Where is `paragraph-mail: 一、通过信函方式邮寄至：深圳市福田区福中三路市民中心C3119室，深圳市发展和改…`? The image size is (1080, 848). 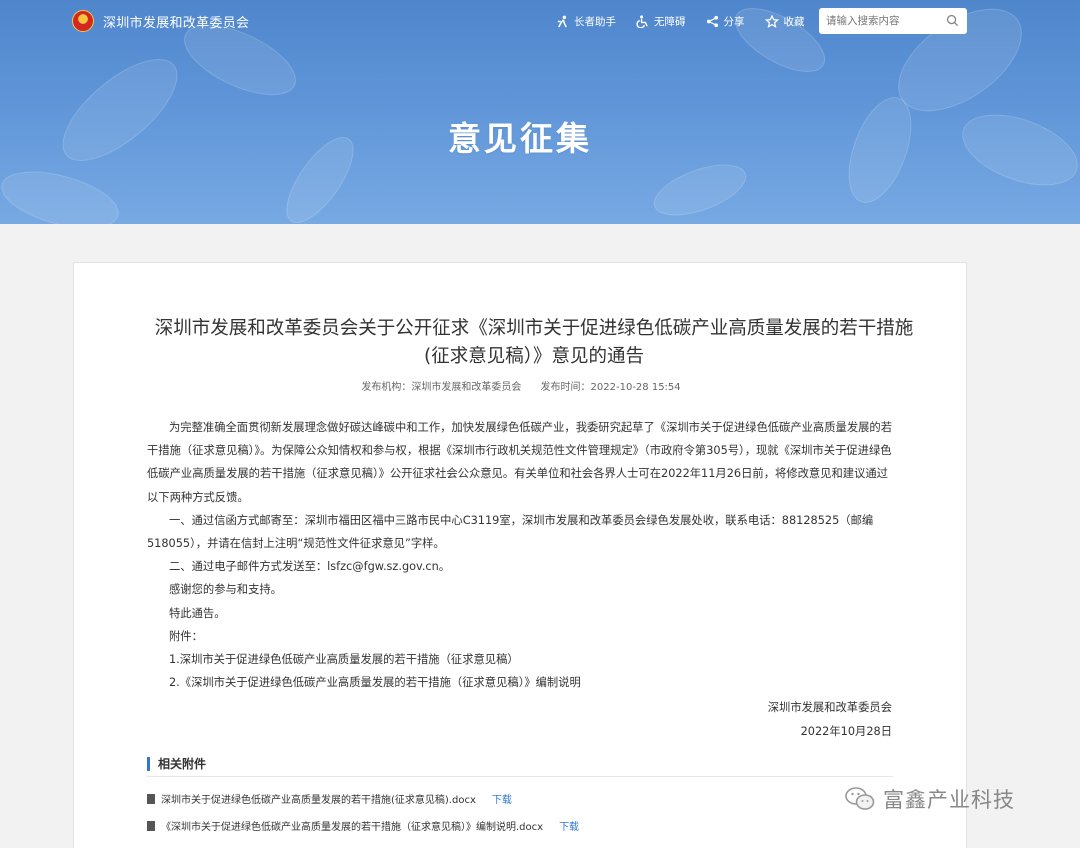 paragraph-mail: 一、通过信函方式邮寄至：深圳市福田区福中三路市民中心C3119室，深圳市发展和改… is located at coordinates (510, 532).